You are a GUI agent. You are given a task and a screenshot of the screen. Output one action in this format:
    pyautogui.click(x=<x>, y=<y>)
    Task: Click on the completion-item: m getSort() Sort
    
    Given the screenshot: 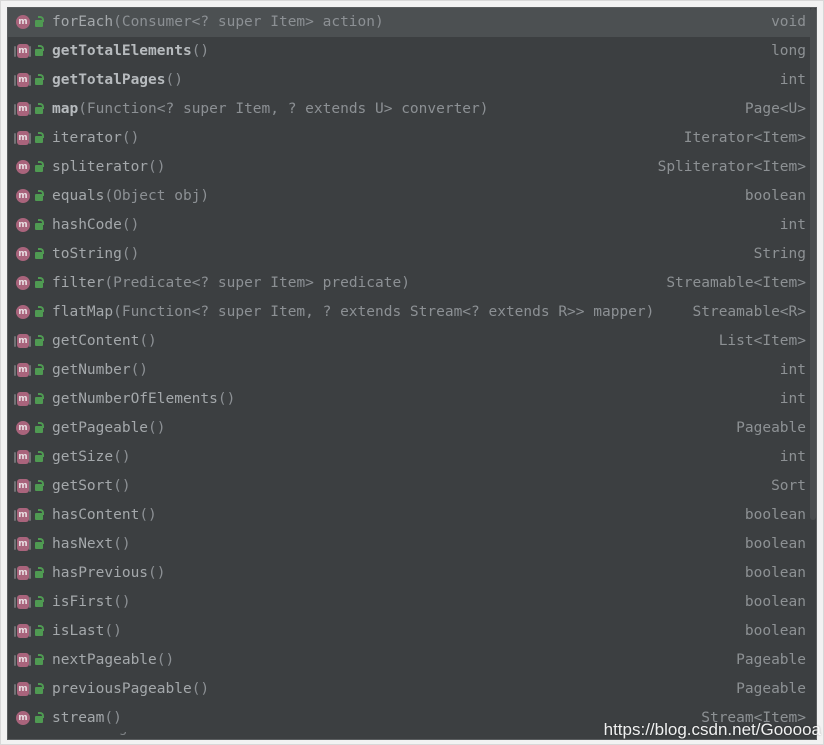 What is the action you would take?
    pyautogui.click(x=412, y=486)
    